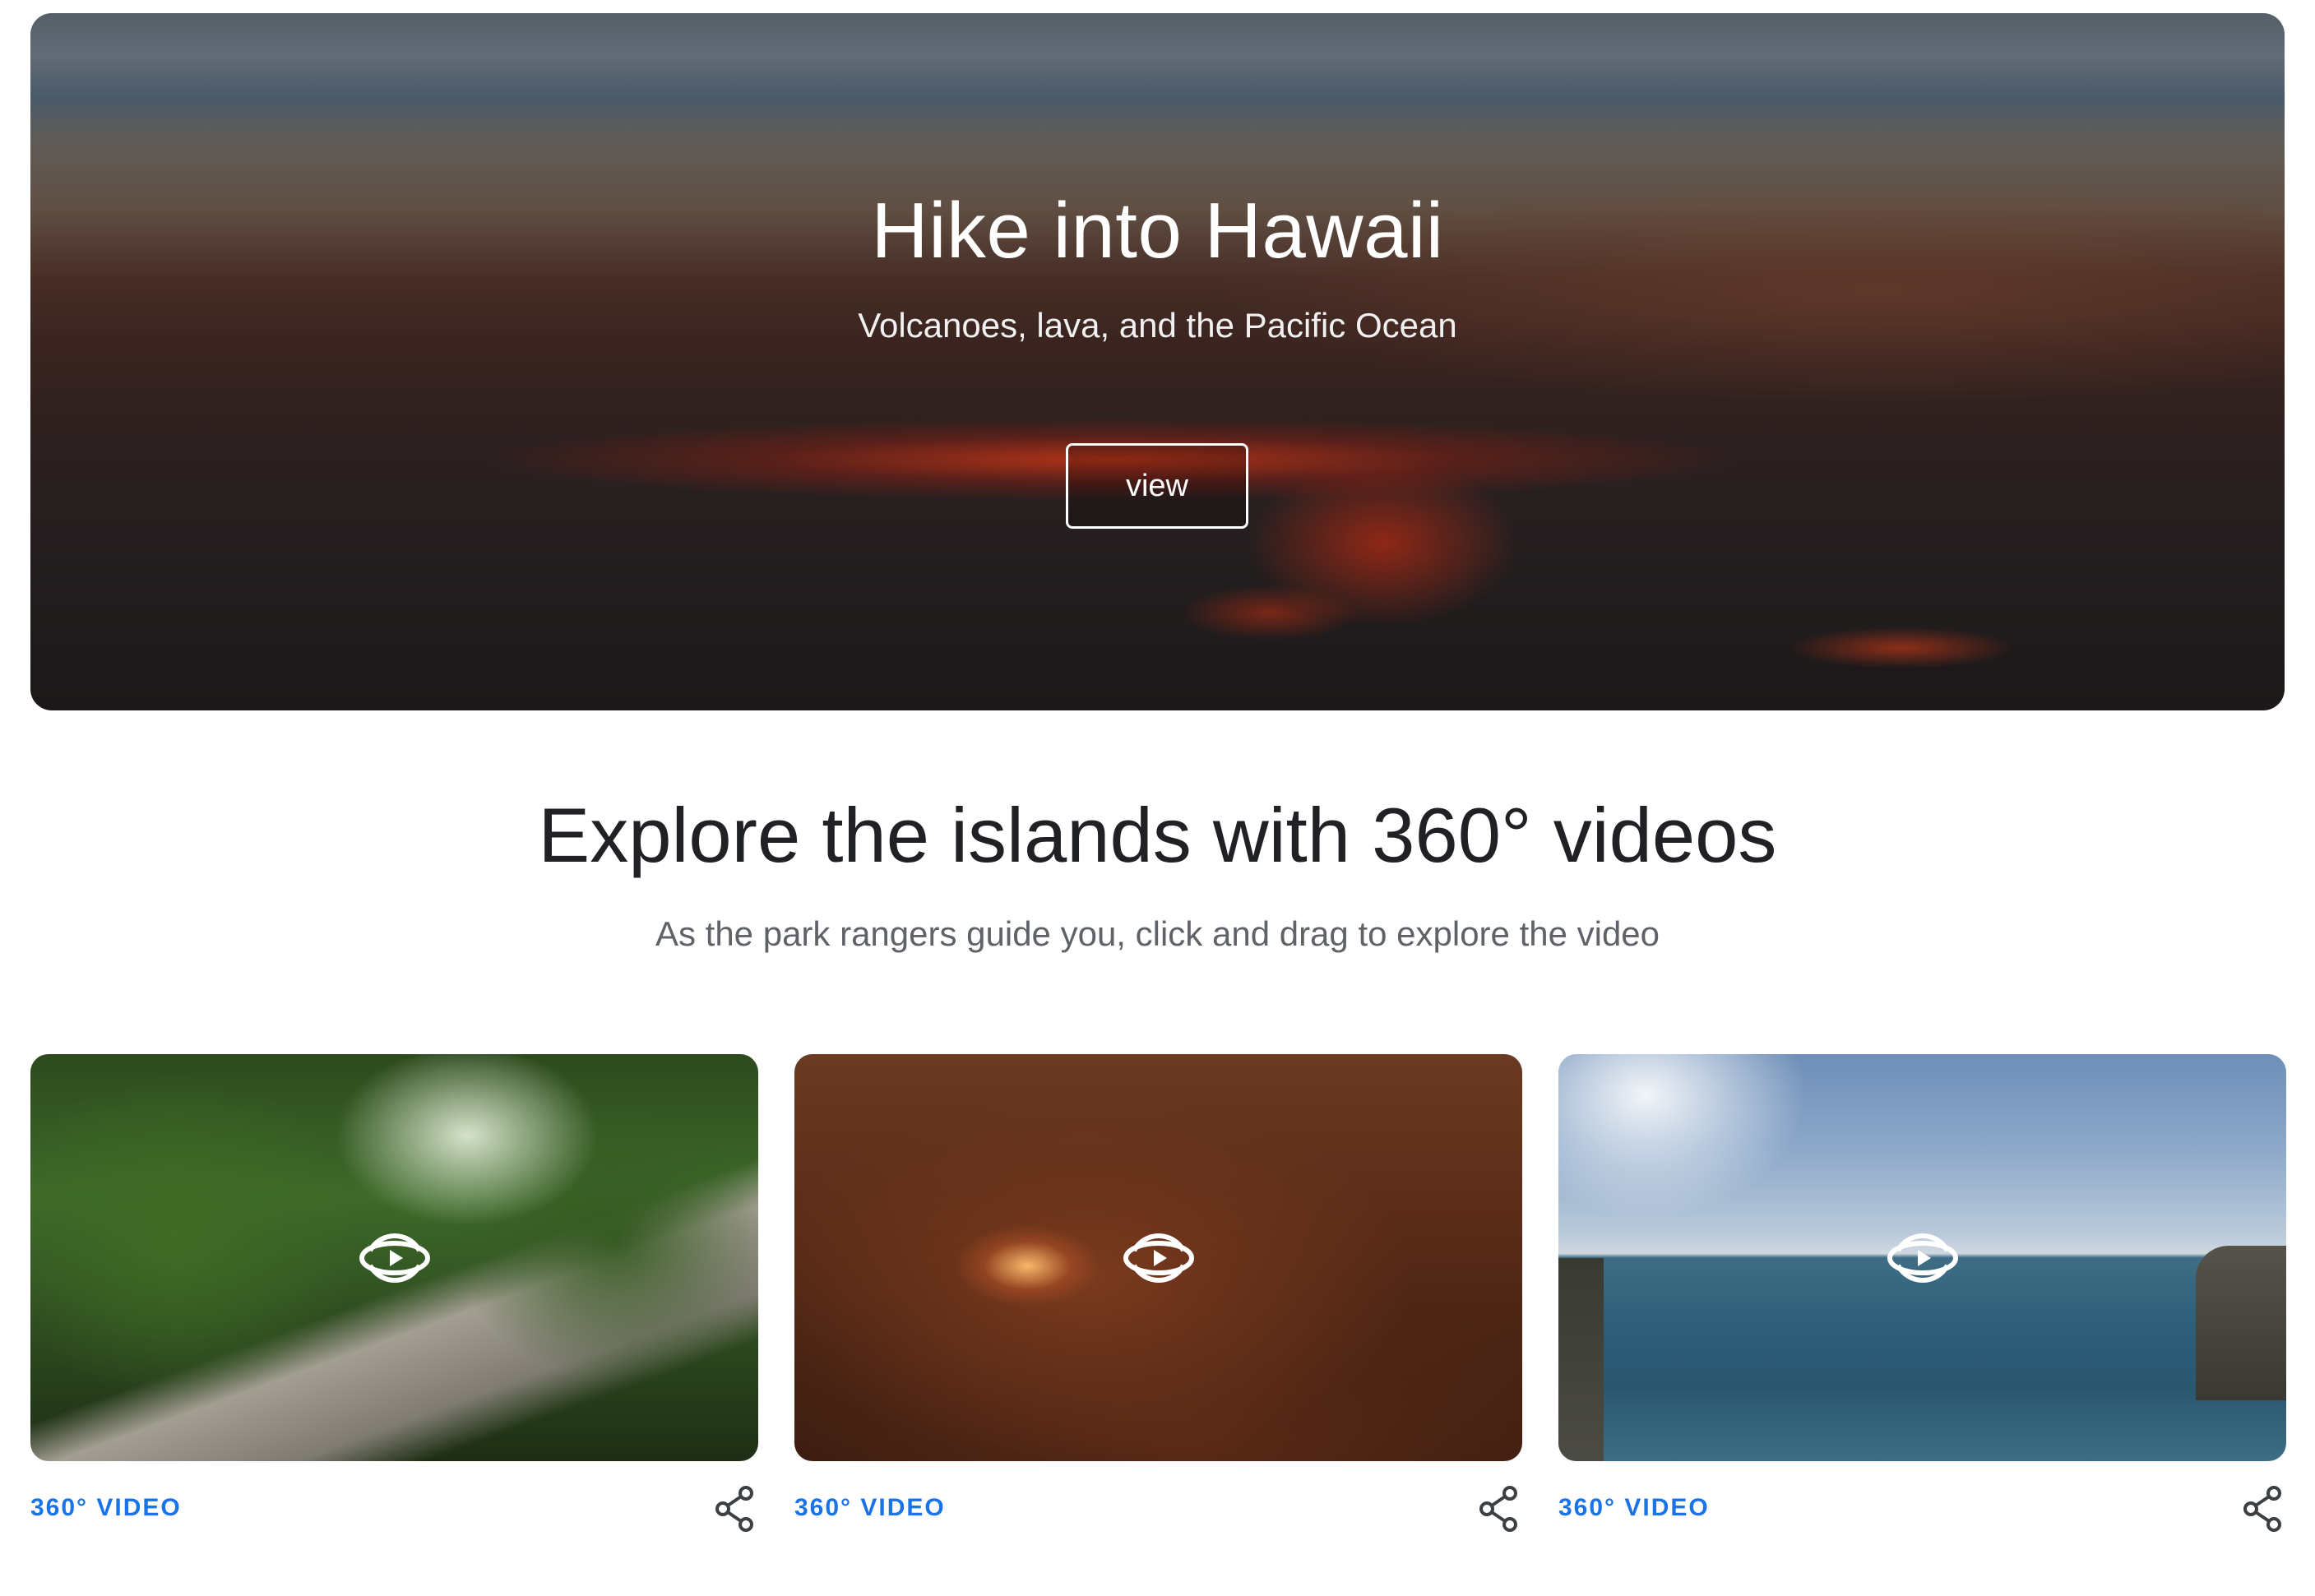  I want to click on hero-subtitle: Volcanoes, lava, and the Pacific Ocean, so click(1157, 325).